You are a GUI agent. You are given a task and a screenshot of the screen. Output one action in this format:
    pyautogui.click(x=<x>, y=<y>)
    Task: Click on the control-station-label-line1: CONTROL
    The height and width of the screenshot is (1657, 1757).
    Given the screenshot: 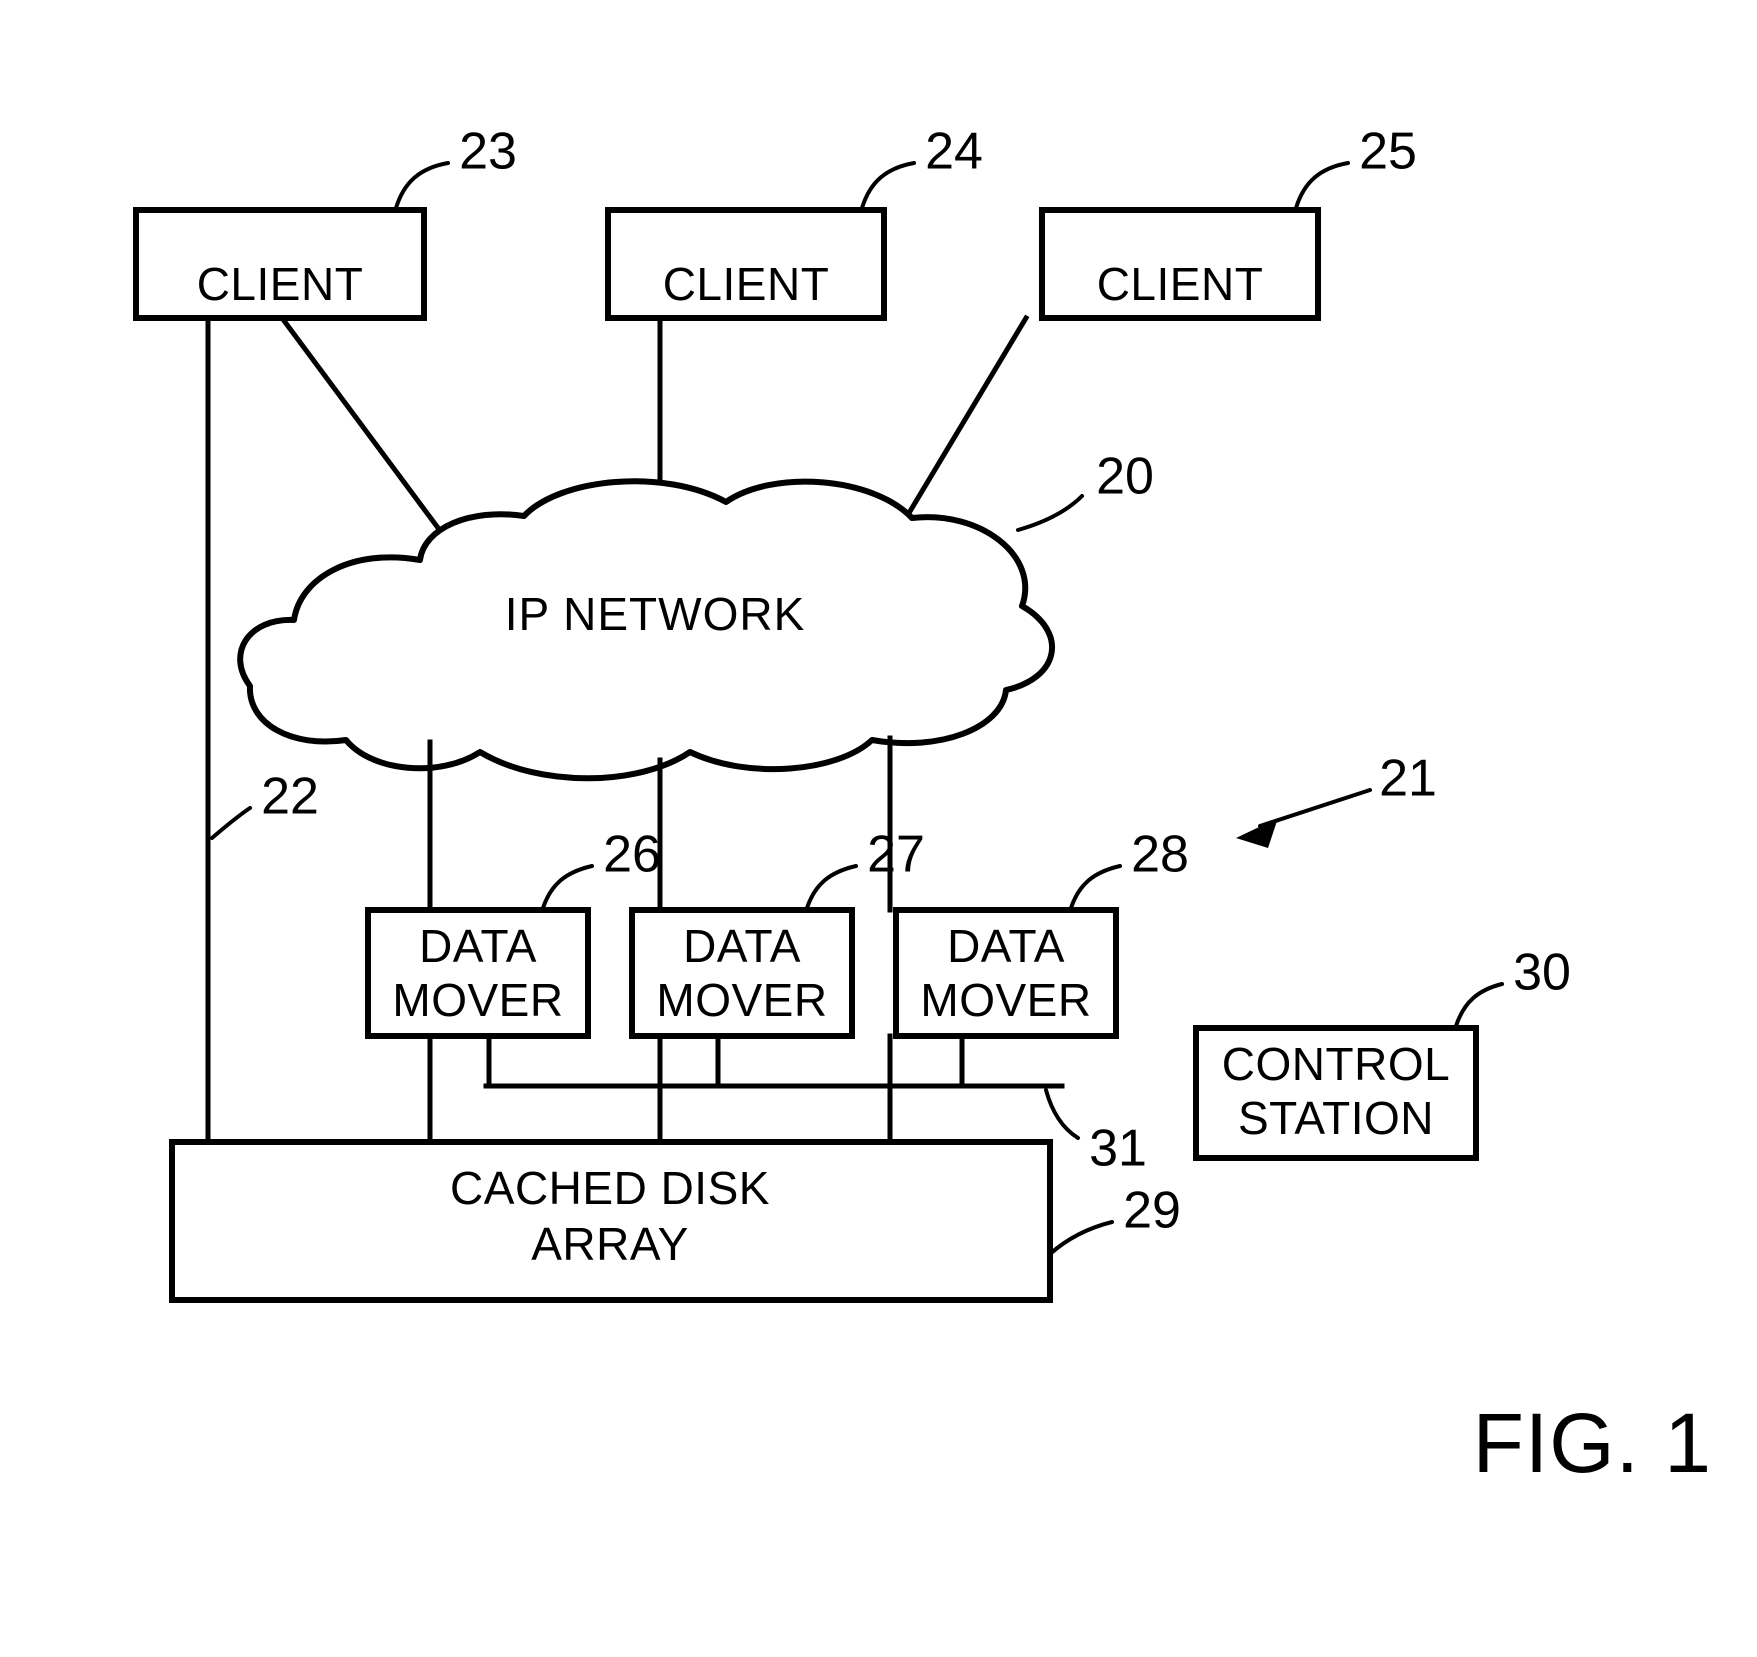 What is the action you would take?
    pyautogui.click(x=1336, y=1064)
    